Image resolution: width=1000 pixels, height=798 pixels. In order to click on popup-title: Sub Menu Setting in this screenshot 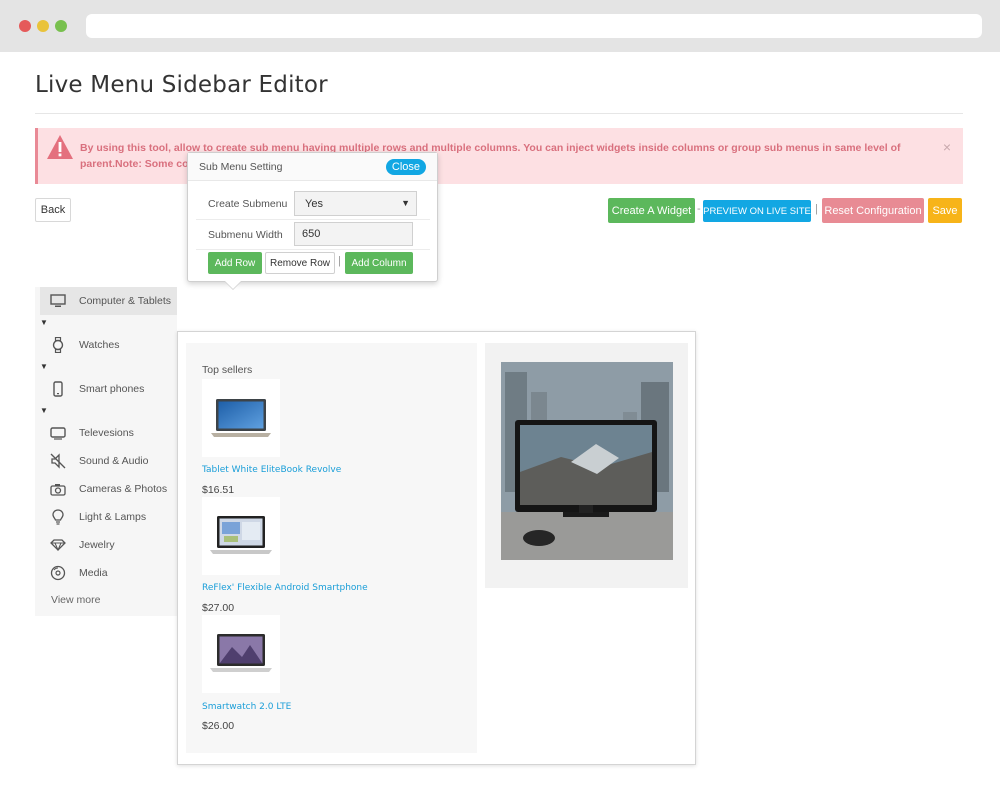, I will do `click(241, 167)`.